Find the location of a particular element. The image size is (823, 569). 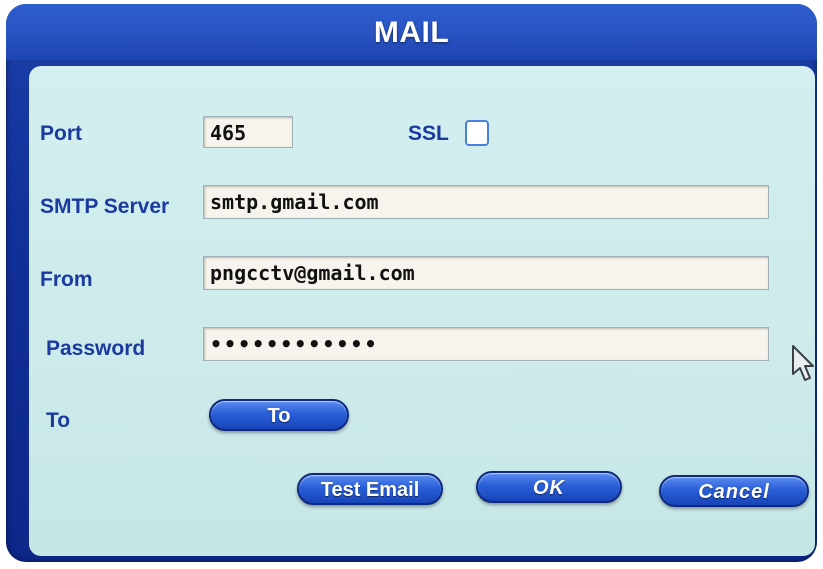

ssl-checkbox is located at coordinates (477, 133).